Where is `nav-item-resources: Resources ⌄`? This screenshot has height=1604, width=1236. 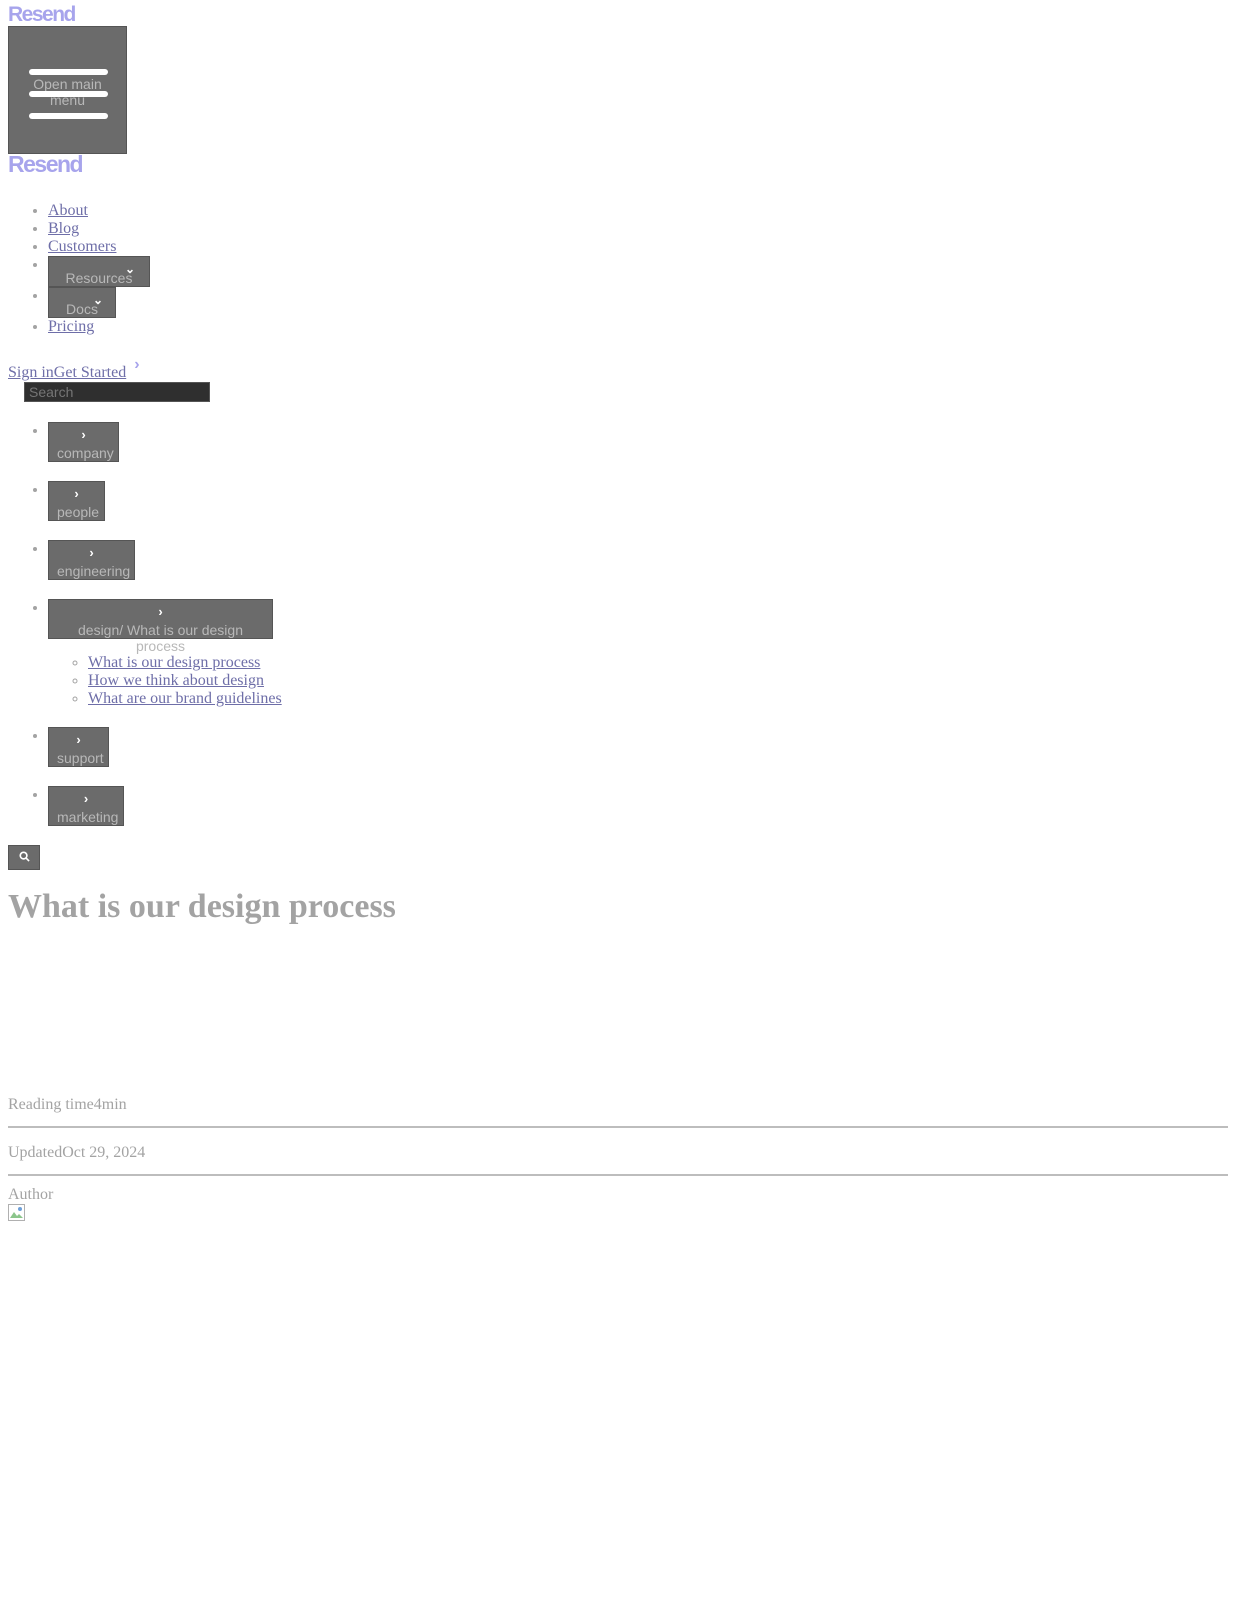 nav-item-resources: Resources ⌄ is located at coordinates (642, 271).